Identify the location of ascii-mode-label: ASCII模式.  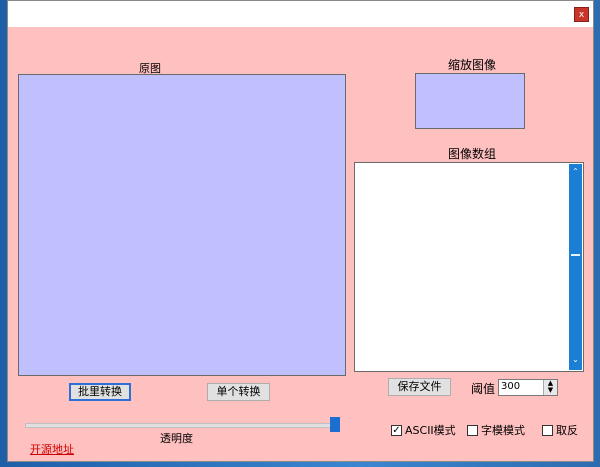
(430, 430).